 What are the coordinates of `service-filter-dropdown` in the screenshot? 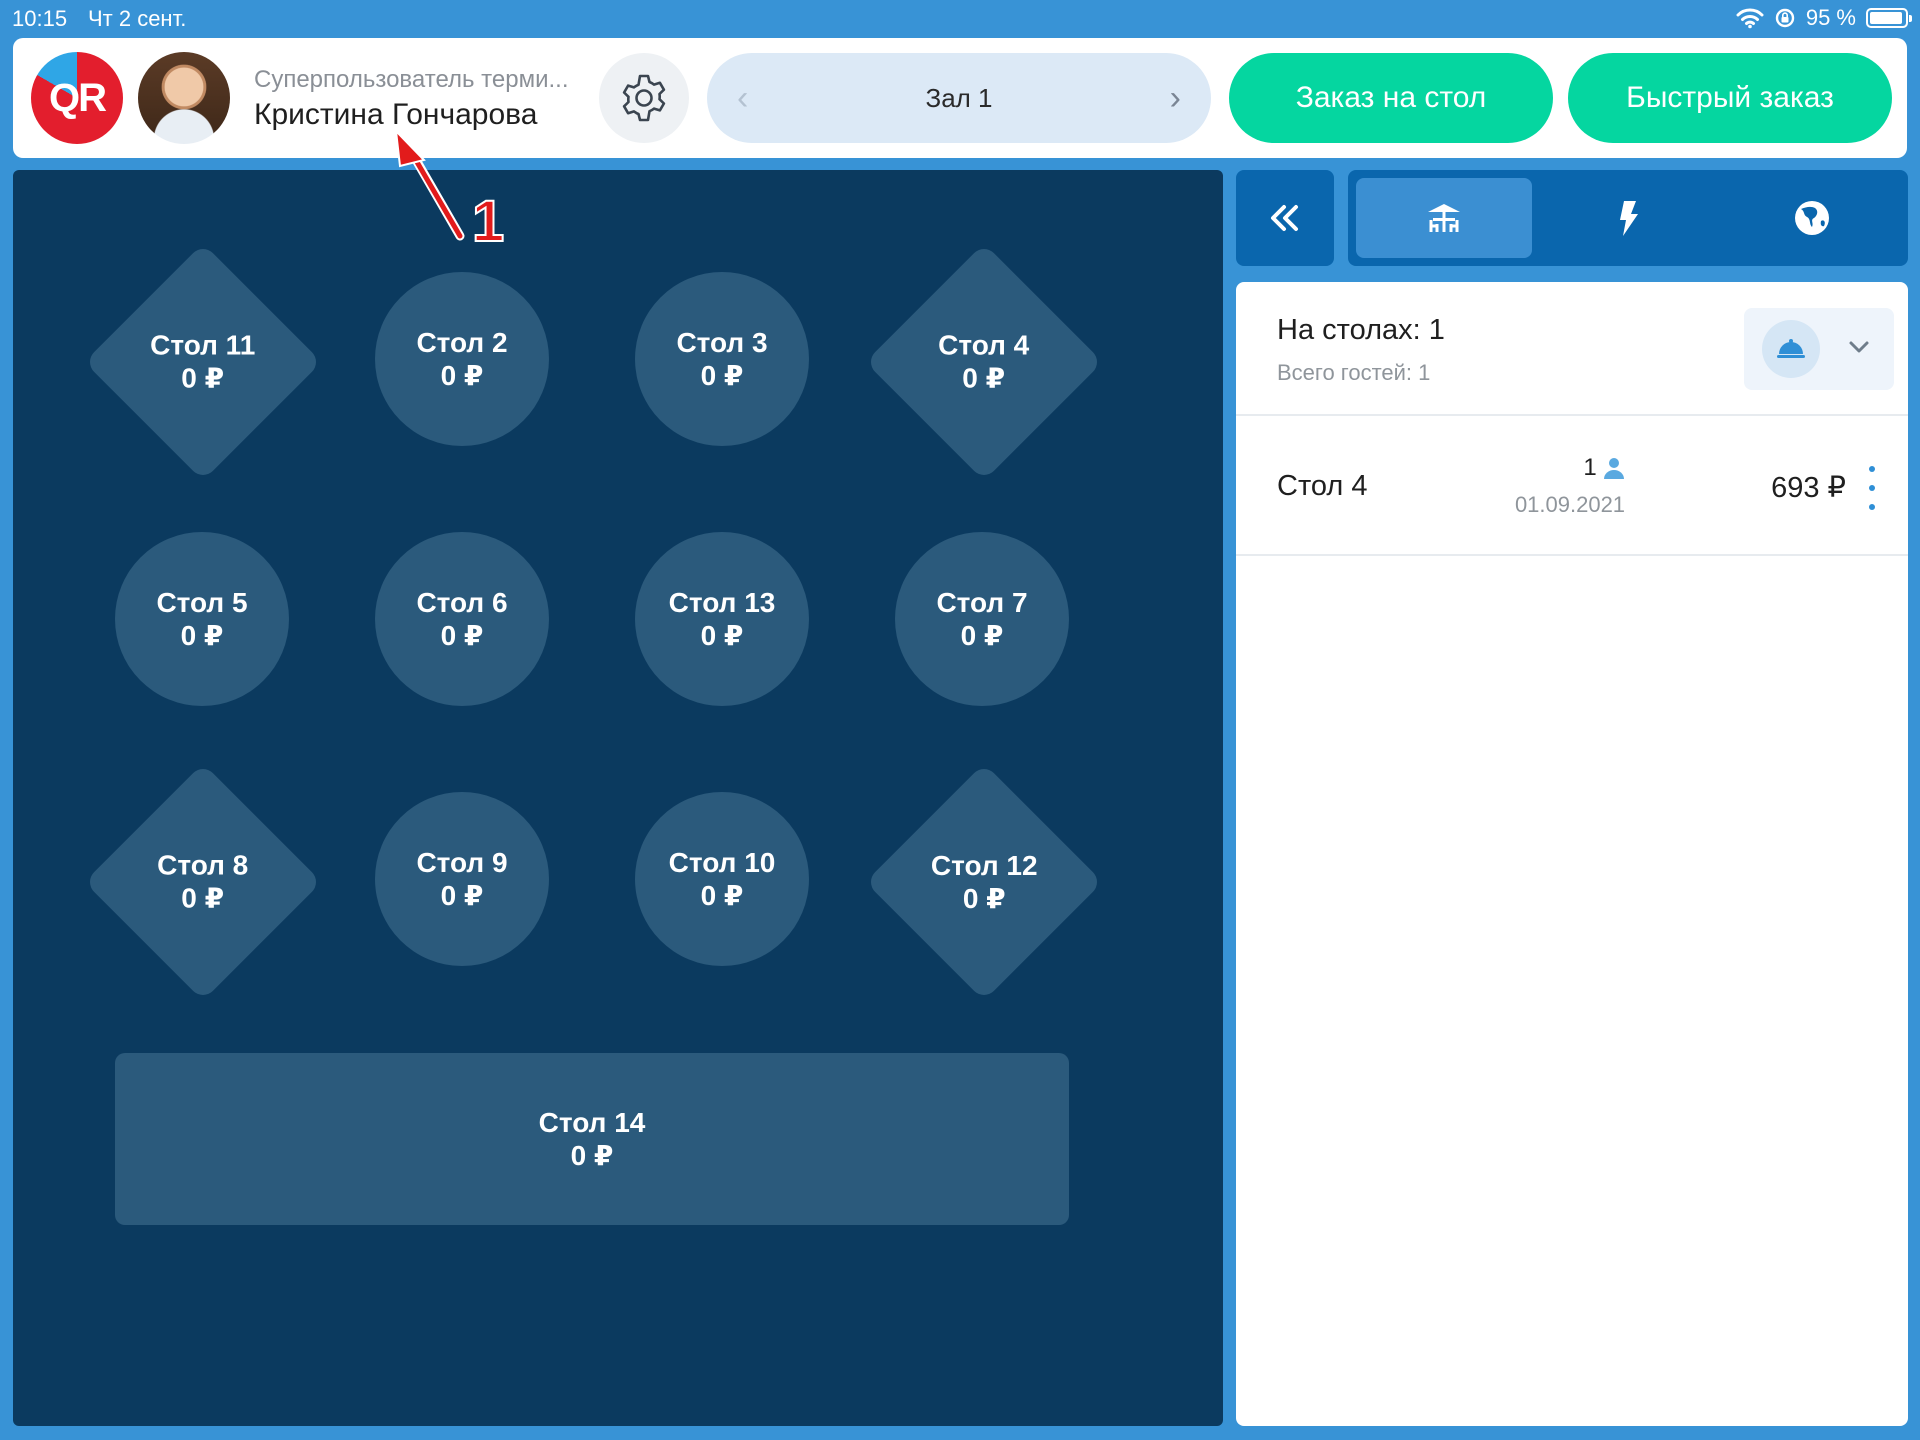 It's located at (1819, 349).